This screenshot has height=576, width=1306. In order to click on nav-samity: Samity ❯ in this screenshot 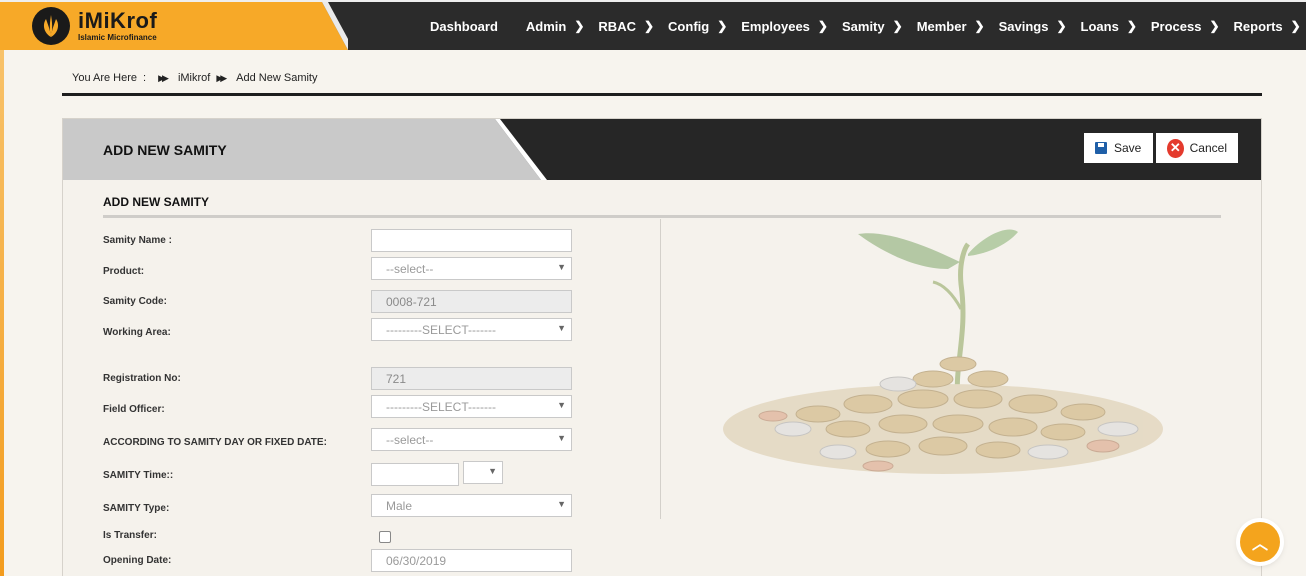, I will do `click(872, 26)`.